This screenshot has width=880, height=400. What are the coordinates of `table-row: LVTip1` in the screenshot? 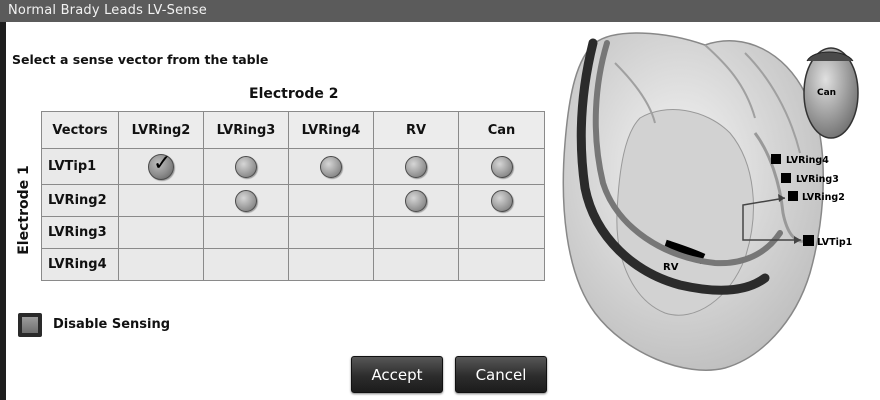 It's located at (293, 166).